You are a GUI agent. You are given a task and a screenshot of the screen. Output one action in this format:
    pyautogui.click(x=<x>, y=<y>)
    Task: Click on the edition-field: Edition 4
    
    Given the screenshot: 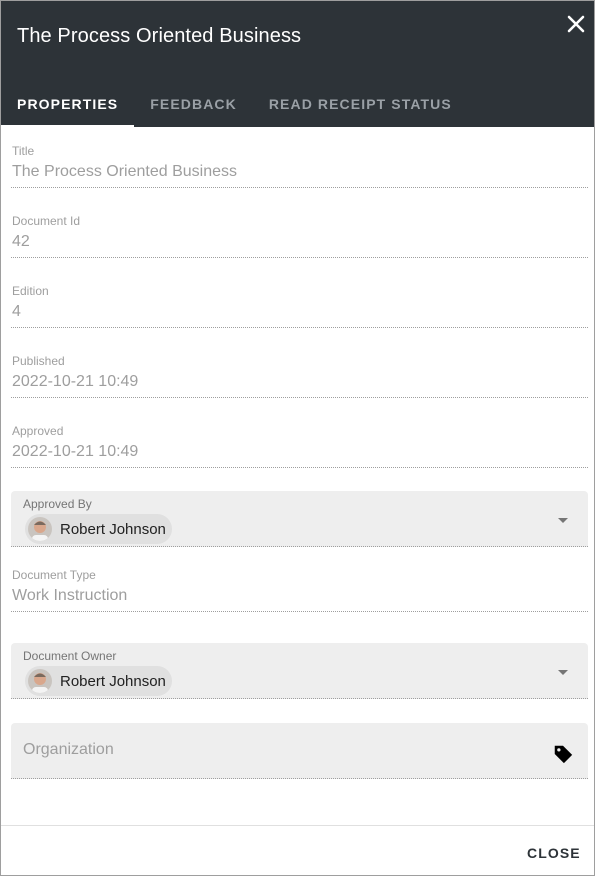 What is the action you would take?
    pyautogui.click(x=299, y=302)
    